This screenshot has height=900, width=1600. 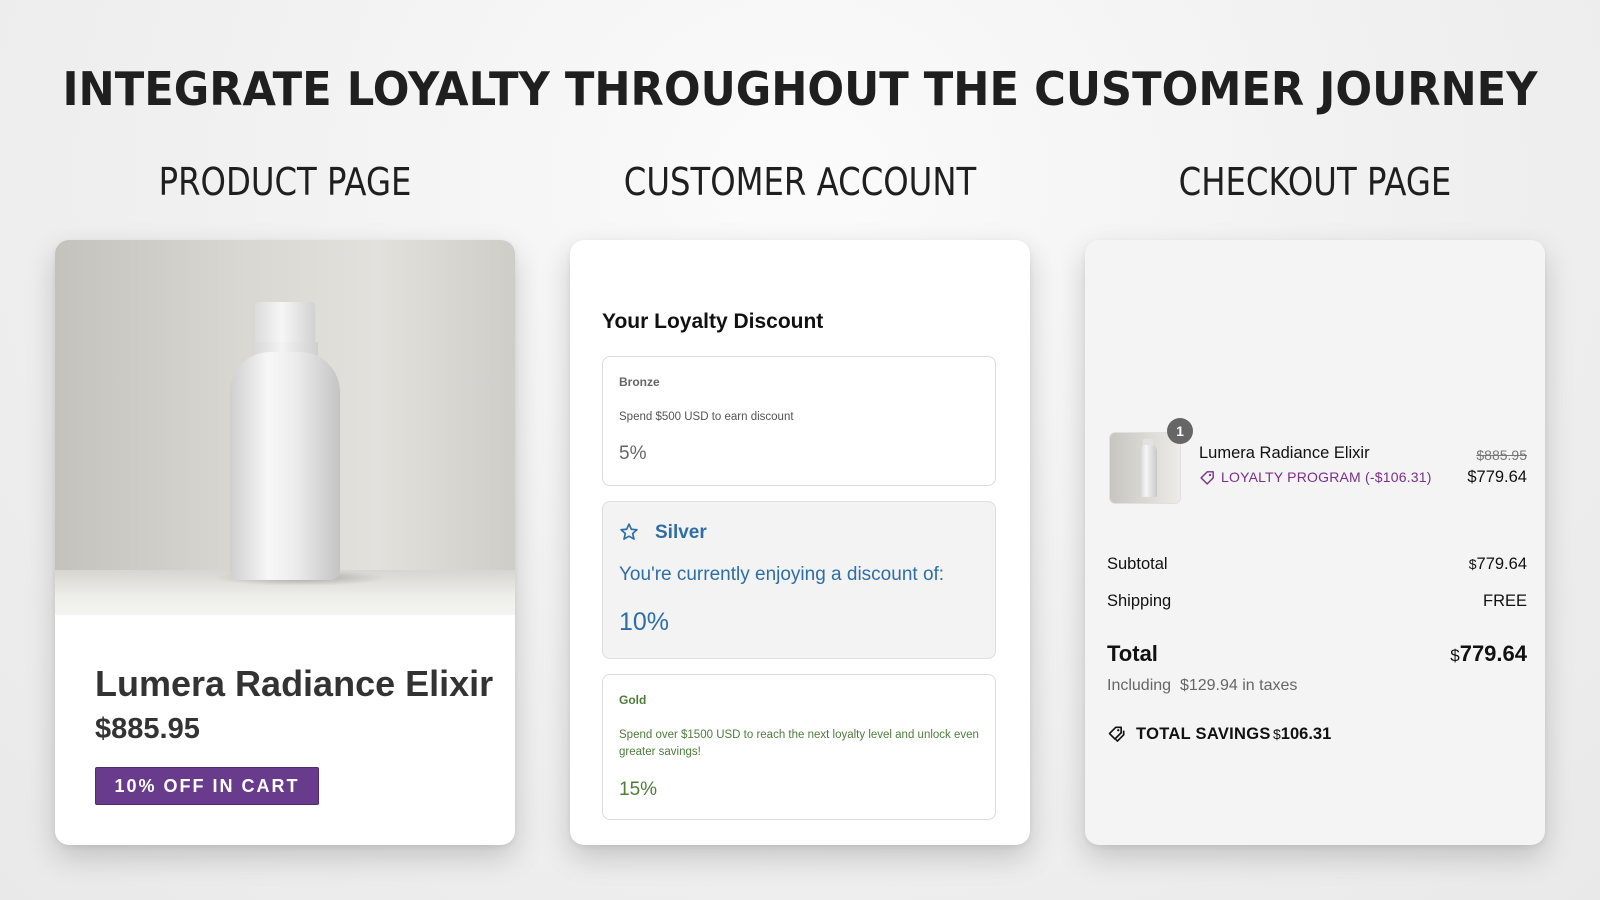 I want to click on total-amount: 779.64, so click(x=1493, y=653).